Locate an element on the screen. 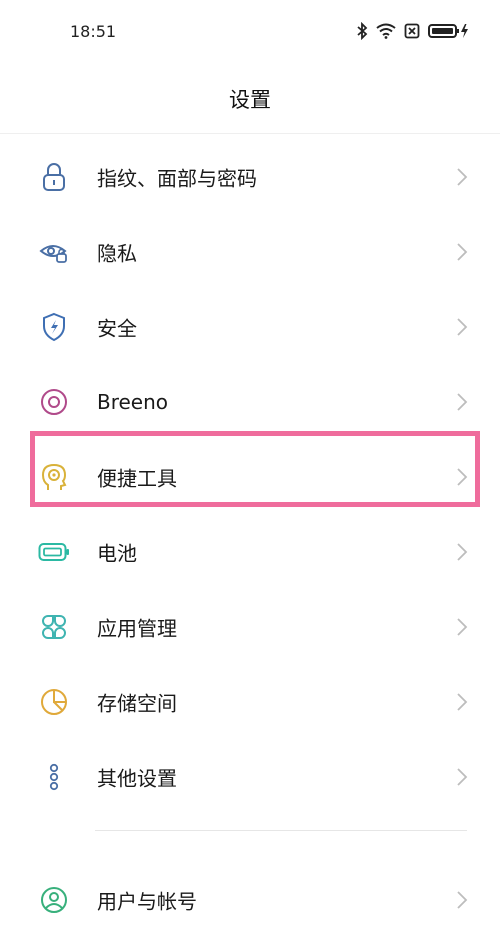  lock-icon is located at coordinates (54, 177).